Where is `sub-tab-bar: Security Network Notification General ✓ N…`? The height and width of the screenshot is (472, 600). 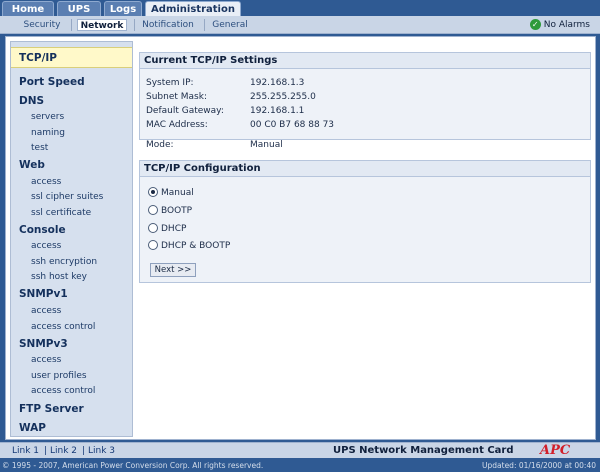
sub-tab-bar: Security Network Notification General ✓ N… is located at coordinates (300, 25).